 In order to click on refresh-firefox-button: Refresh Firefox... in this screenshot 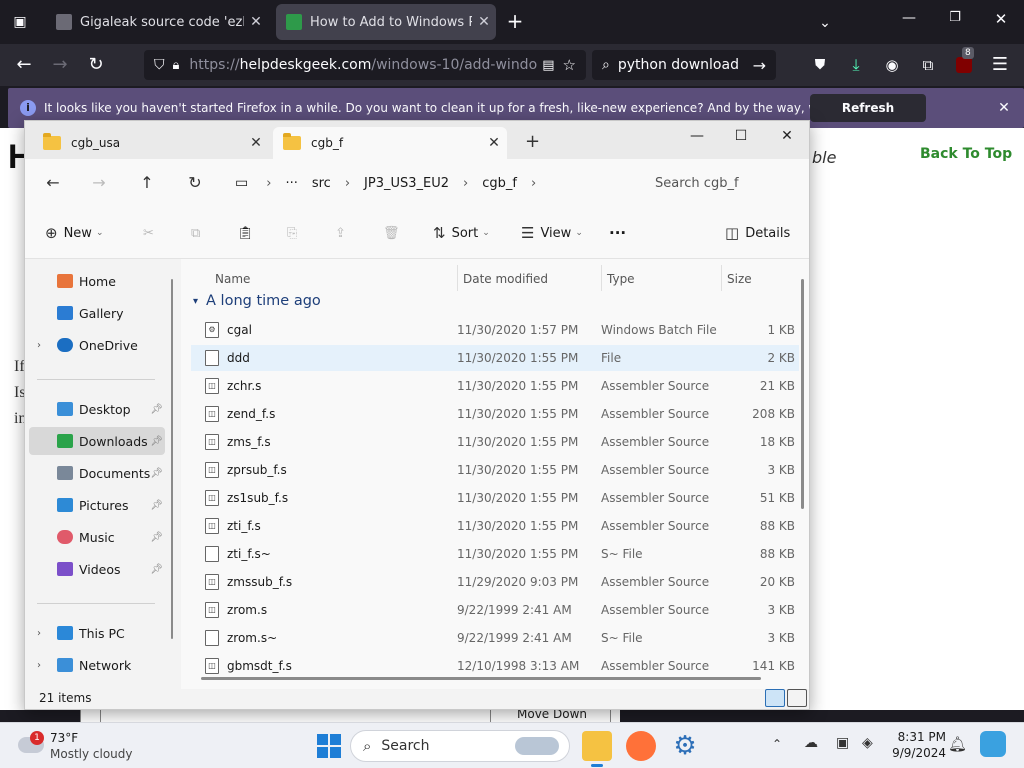, I will do `click(868, 118)`.